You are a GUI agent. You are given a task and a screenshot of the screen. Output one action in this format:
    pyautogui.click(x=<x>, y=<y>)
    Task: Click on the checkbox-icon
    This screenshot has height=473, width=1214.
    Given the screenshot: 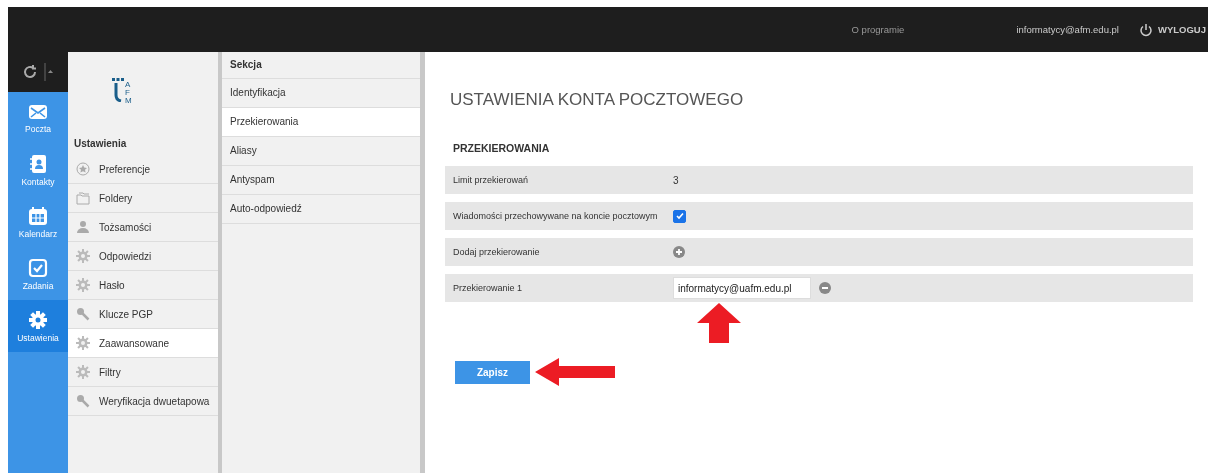 What is the action you would take?
    pyautogui.click(x=38, y=267)
    